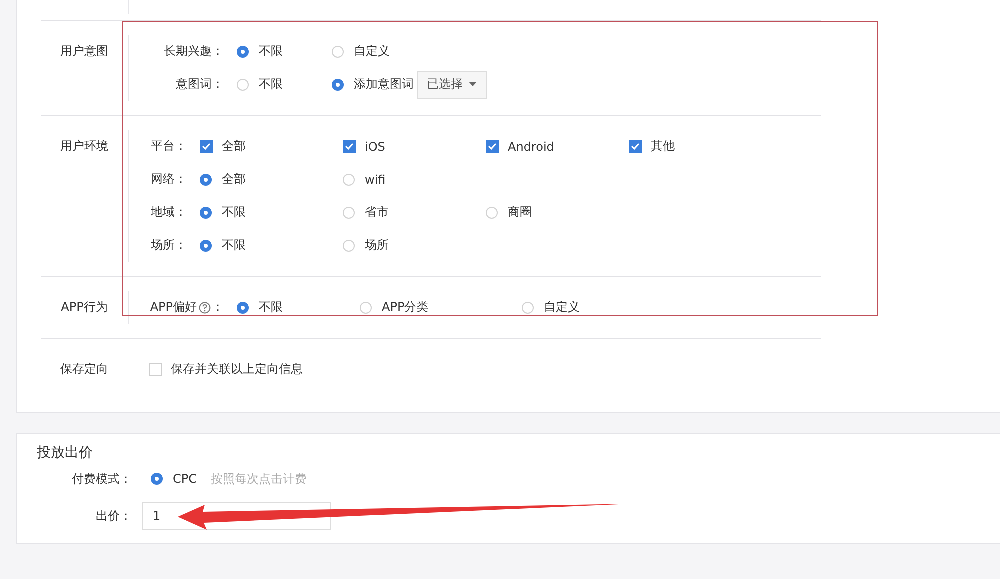  What do you see at coordinates (85, 369) in the screenshot?
I see `section-label: 保存定向` at bounding box center [85, 369].